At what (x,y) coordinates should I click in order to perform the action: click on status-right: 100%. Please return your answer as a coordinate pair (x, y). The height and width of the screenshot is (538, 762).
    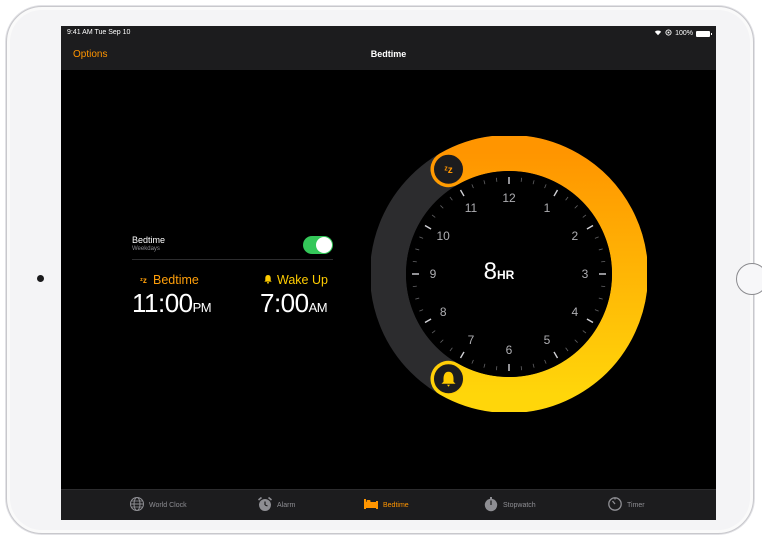
    Looking at the image, I should click on (683, 33).